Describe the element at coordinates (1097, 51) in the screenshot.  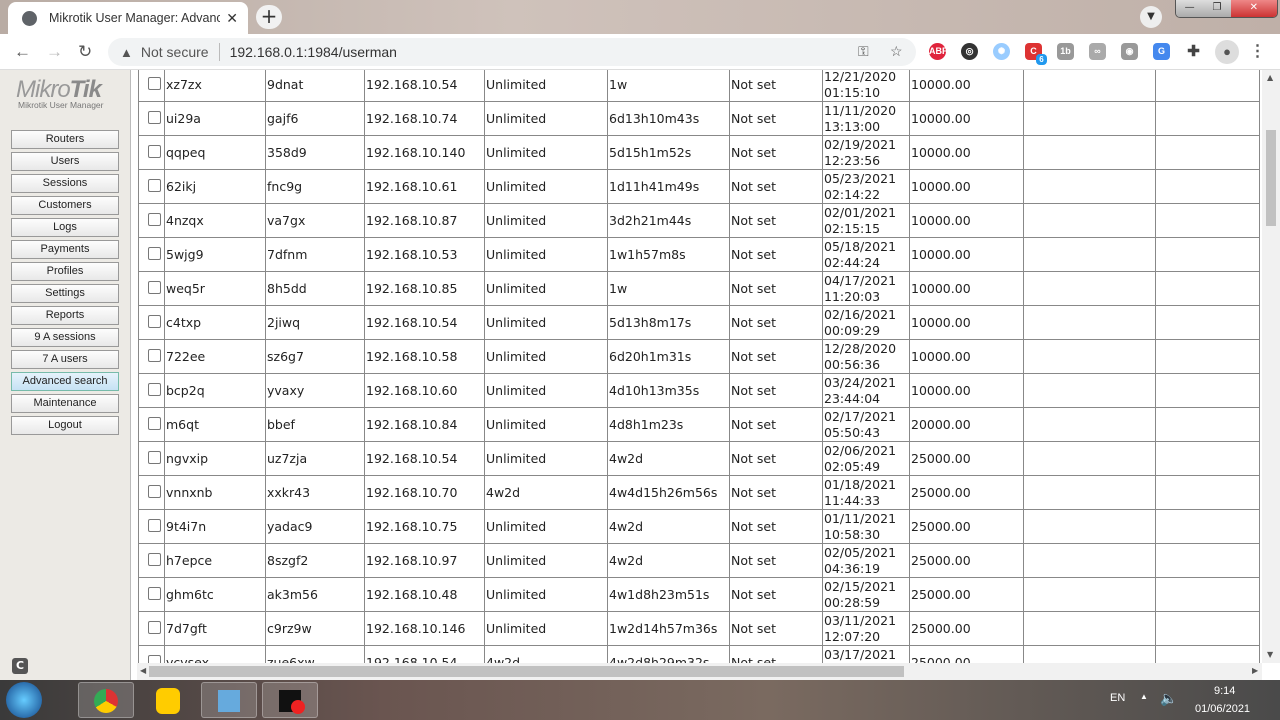
I see `extension-infinity-icon: ∞` at that location.